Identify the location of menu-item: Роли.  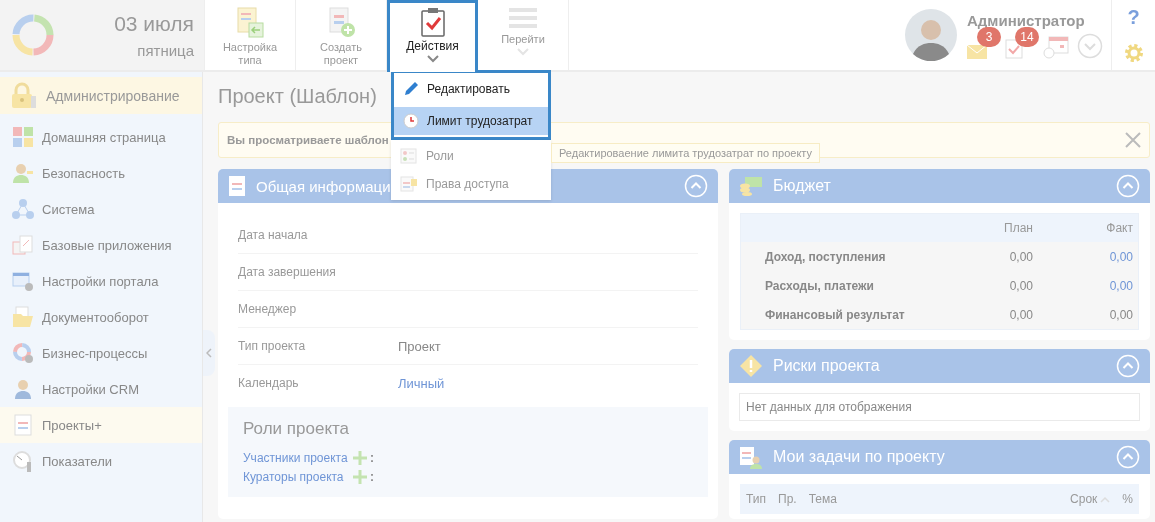
(471, 156).